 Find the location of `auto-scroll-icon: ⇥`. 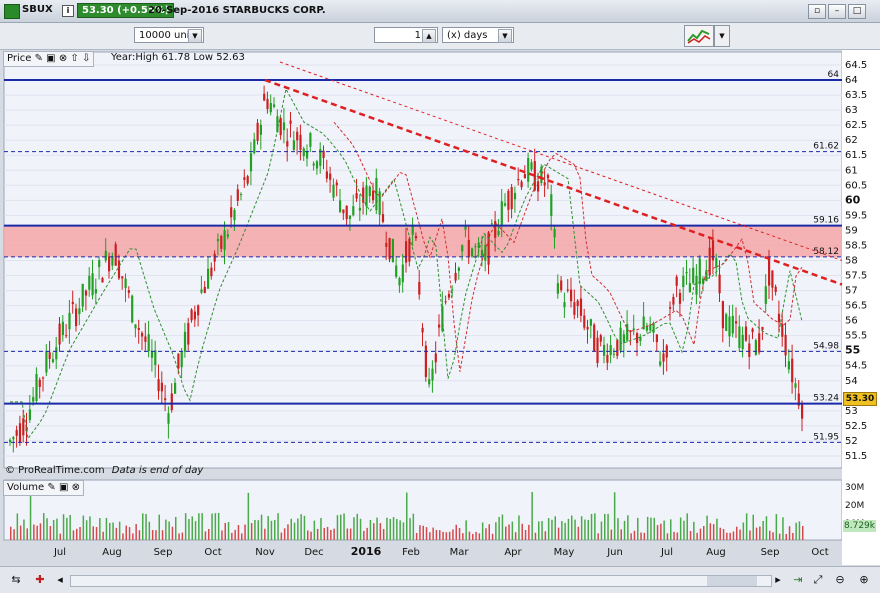

auto-scroll-icon: ⇥ is located at coordinates (798, 580).